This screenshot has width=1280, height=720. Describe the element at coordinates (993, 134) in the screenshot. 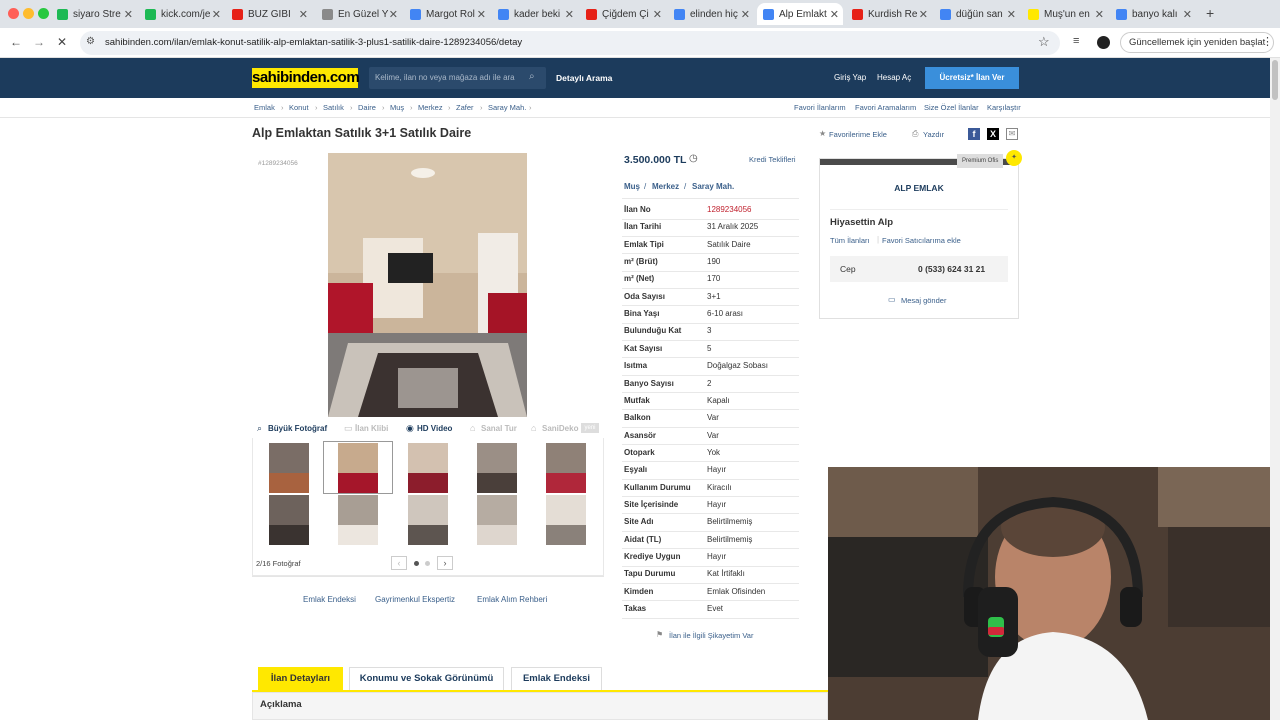

I see `x-share-icon: X` at that location.